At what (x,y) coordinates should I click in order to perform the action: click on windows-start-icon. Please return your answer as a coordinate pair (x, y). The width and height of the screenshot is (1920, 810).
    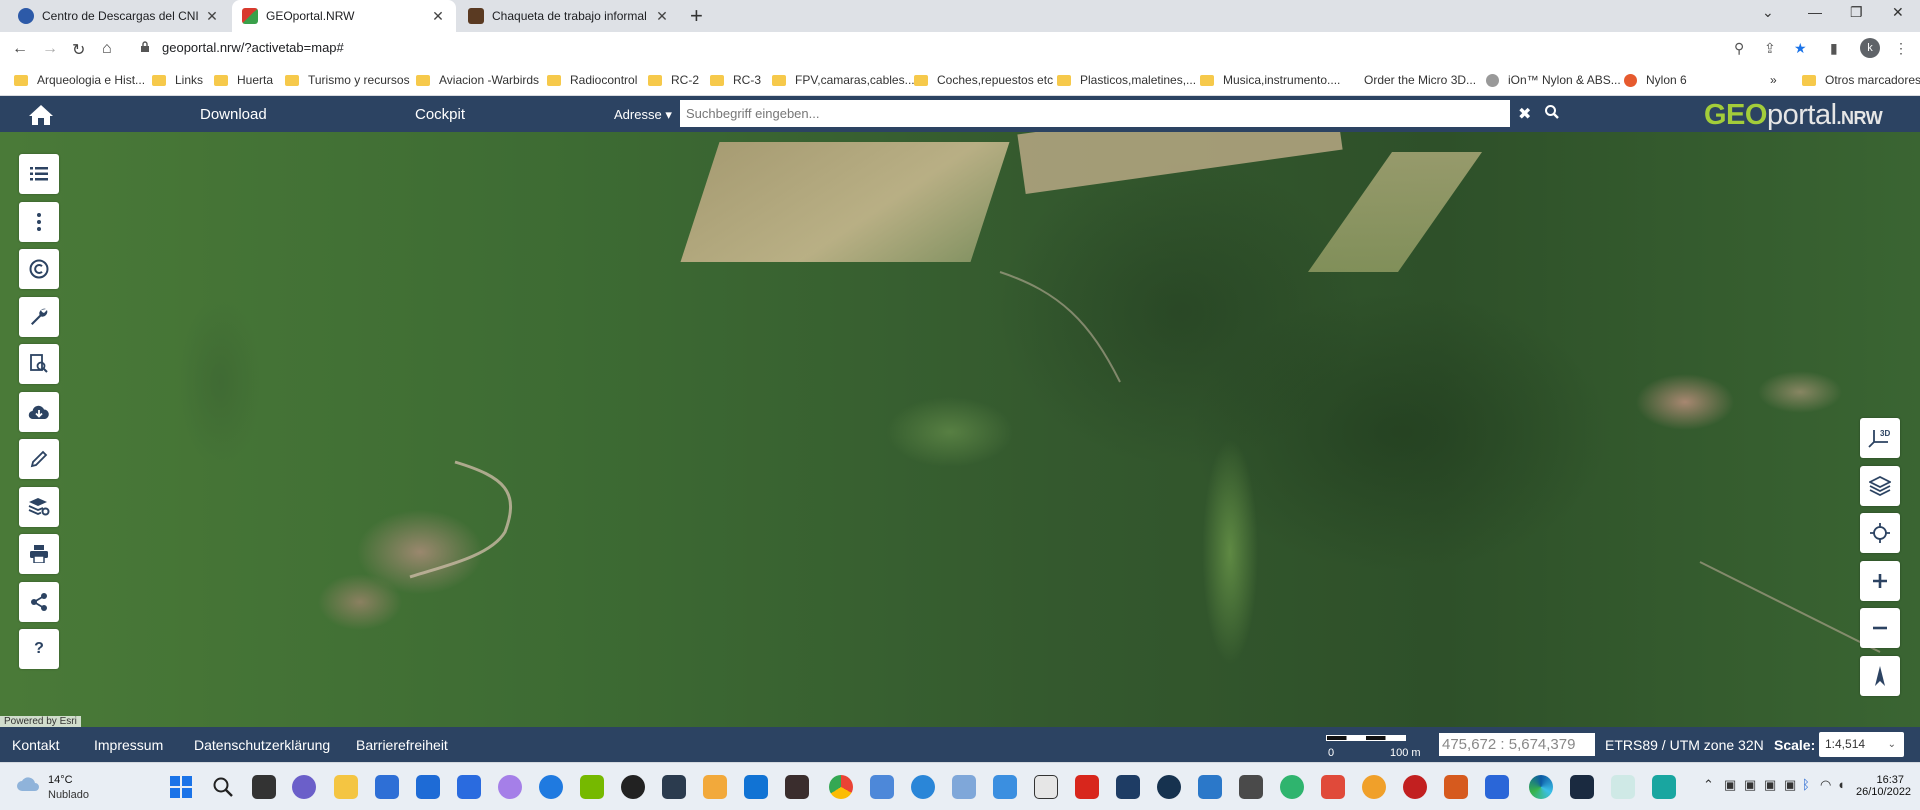
    Looking at the image, I should click on (181, 787).